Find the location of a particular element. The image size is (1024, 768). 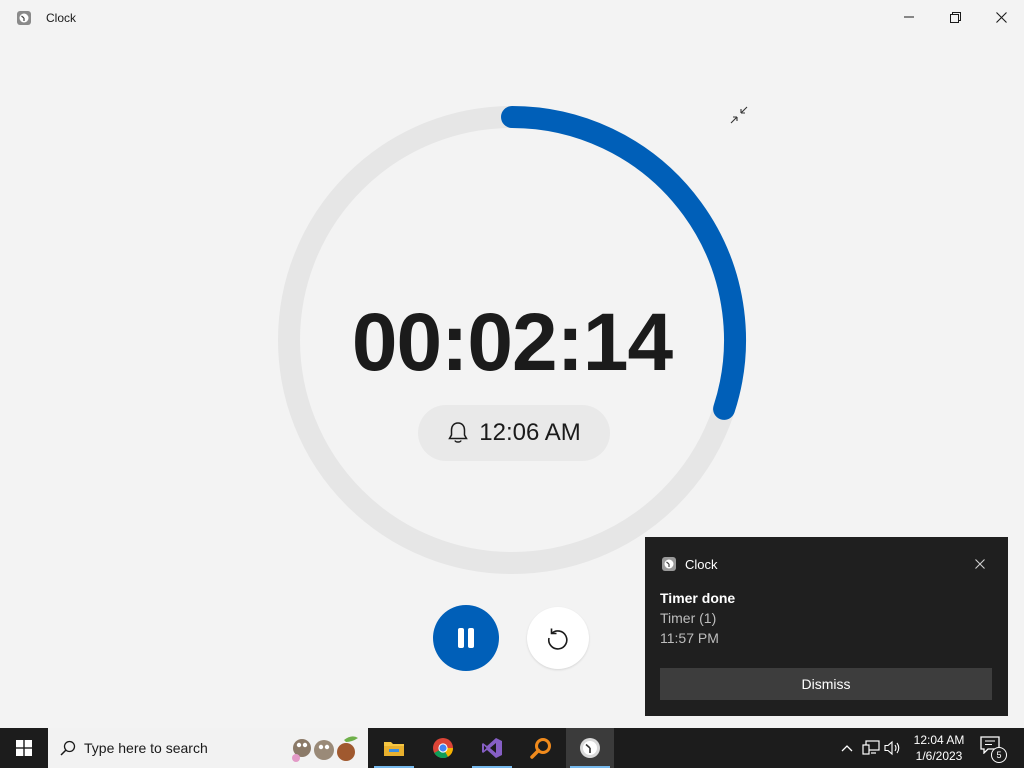

taskbar-search-tool is located at coordinates (541, 748).